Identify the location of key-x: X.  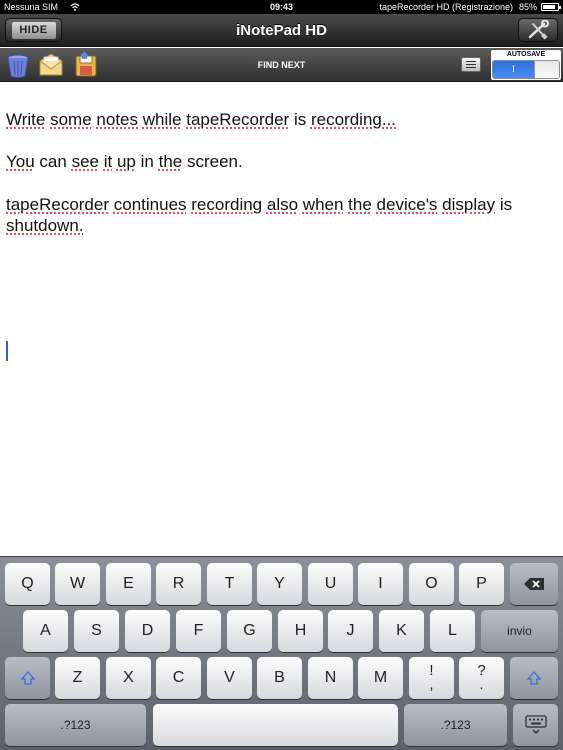
(128, 678).